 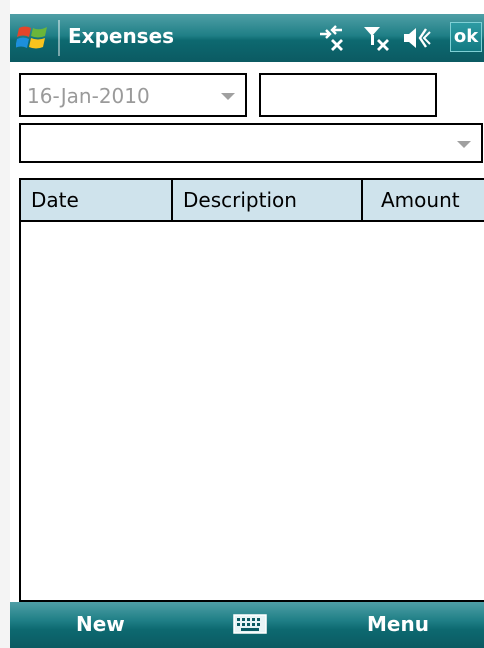 What do you see at coordinates (59, 38) in the screenshot?
I see `title-separator` at bounding box center [59, 38].